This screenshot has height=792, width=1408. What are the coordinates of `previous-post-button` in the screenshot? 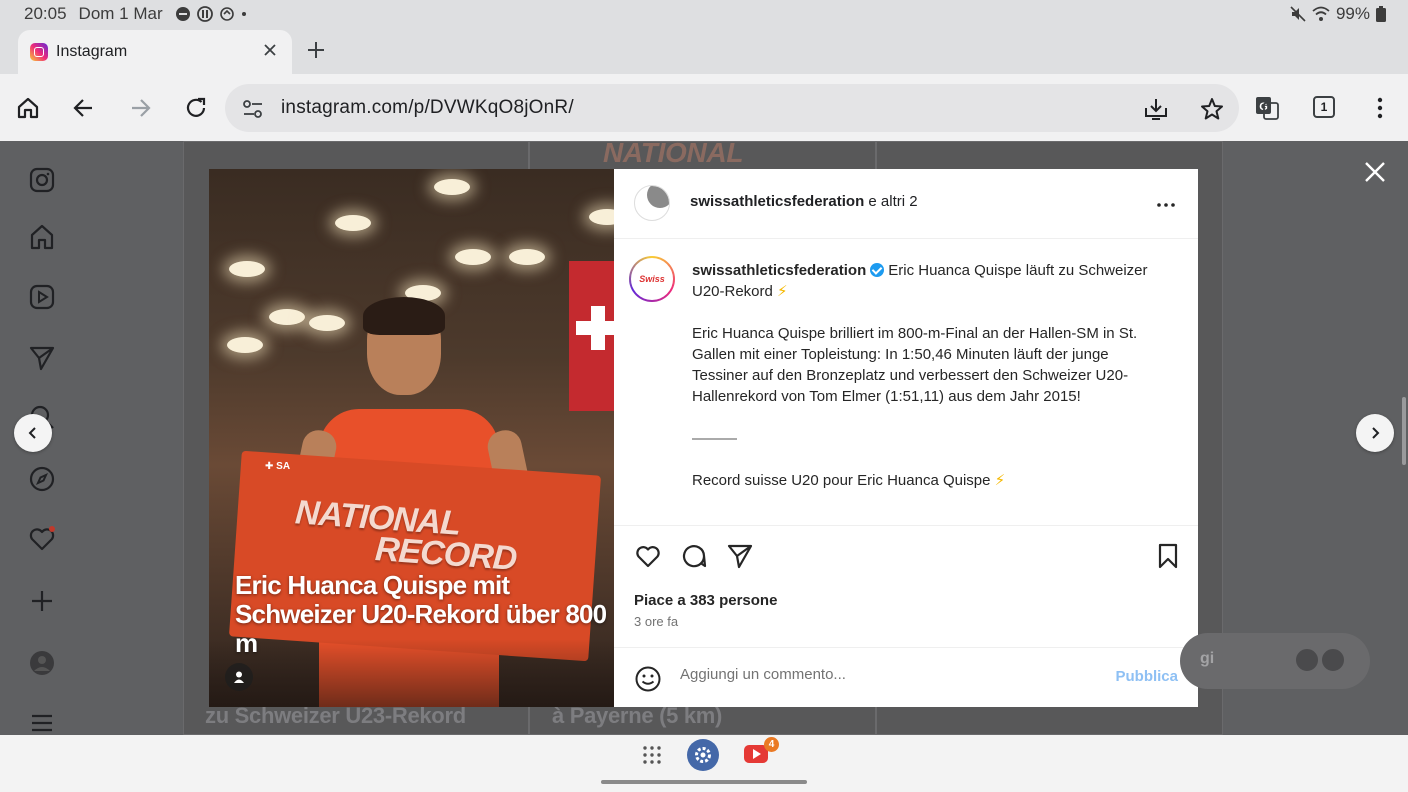 It's located at (33, 433).